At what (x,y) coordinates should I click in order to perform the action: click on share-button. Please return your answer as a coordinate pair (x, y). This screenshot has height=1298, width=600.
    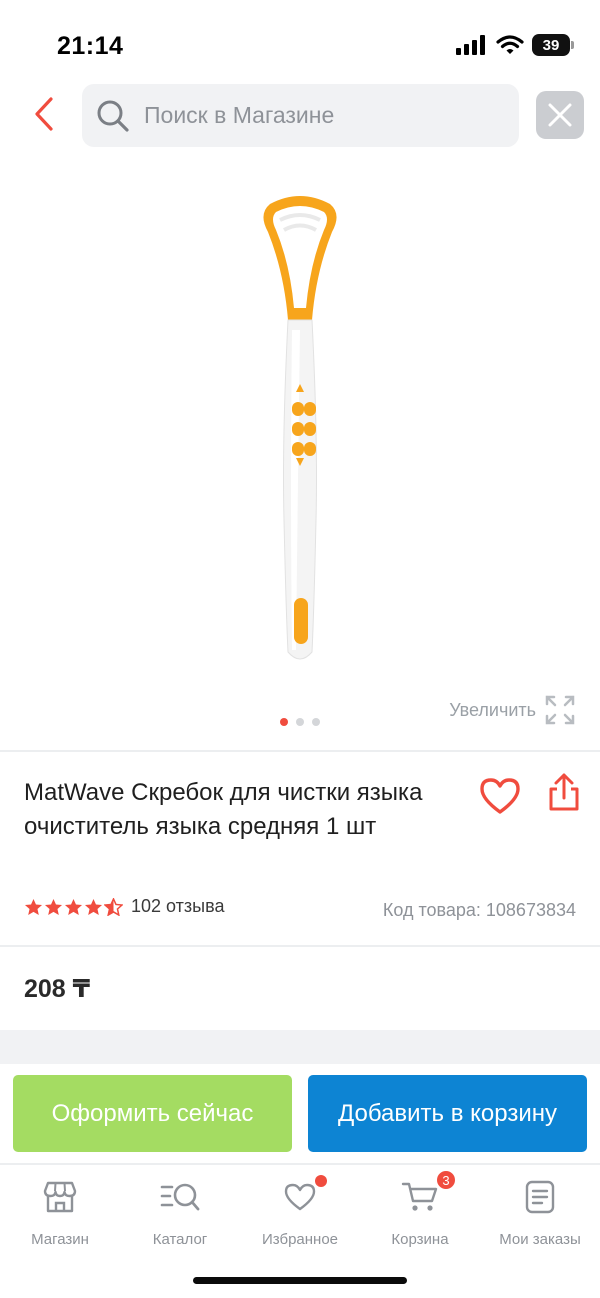
    Looking at the image, I should click on (564, 793).